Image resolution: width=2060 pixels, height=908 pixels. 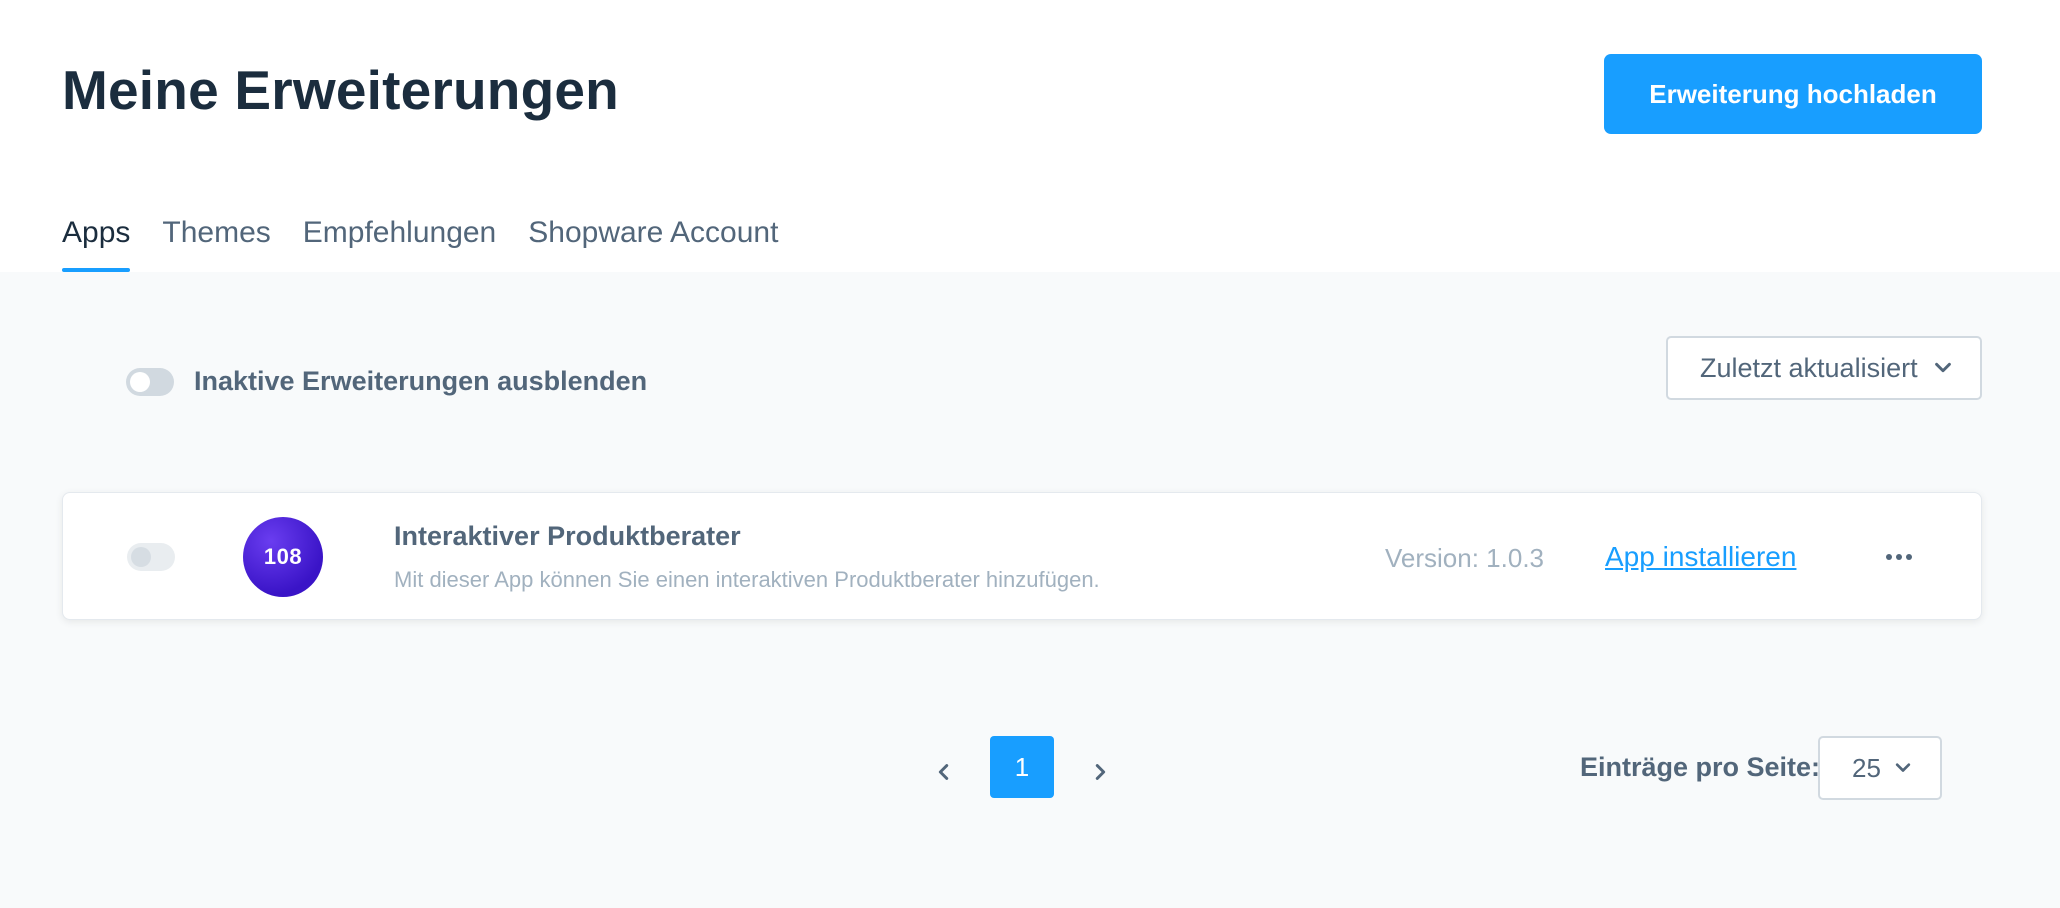 What do you see at coordinates (421, 381) in the screenshot?
I see `hide-inactive-label: Inaktive Erweiterungen ausblenden` at bounding box center [421, 381].